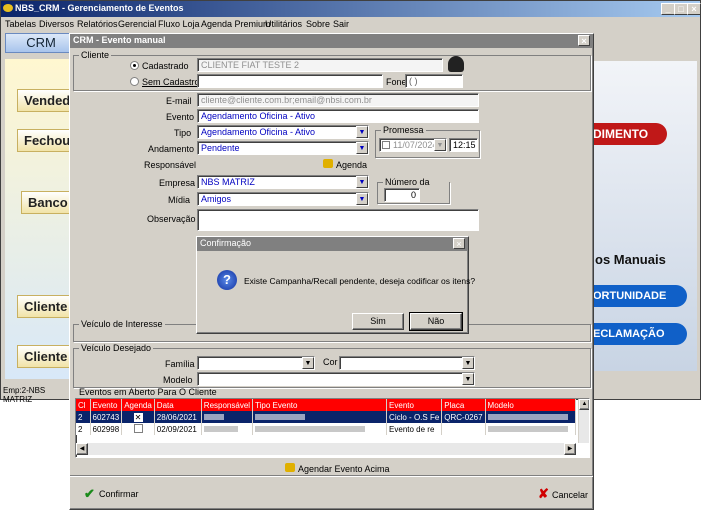 This screenshot has width=701, height=510. Describe the element at coordinates (320, 405) in the screenshot. I see `grid-header: Tipo Evento` at that location.